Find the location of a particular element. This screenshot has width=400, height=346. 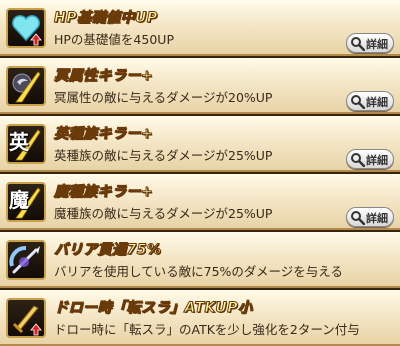

sword-up-icon is located at coordinates (26, 318).